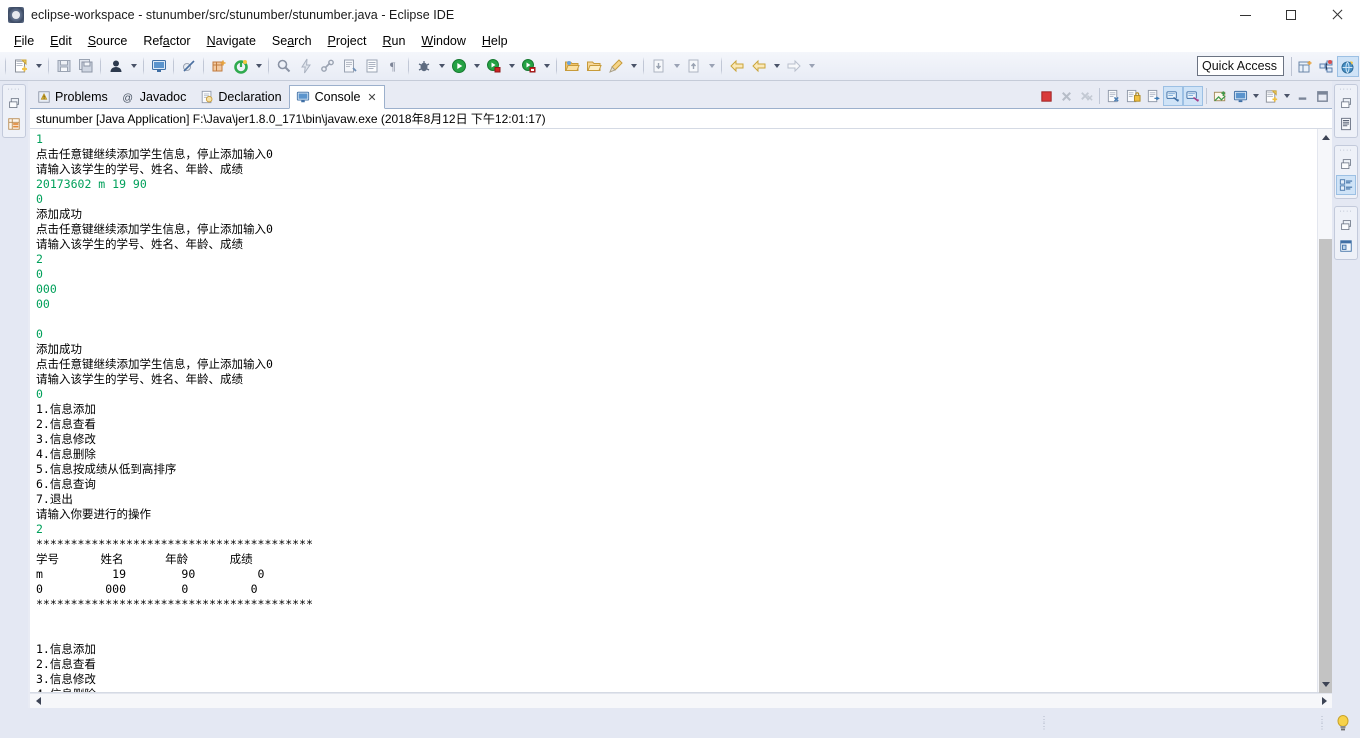 The height and width of the screenshot is (738, 1360). Describe the element at coordinates (1325, 137) in the screenshot. I see `scroll-up-arrow-icon` at that location.